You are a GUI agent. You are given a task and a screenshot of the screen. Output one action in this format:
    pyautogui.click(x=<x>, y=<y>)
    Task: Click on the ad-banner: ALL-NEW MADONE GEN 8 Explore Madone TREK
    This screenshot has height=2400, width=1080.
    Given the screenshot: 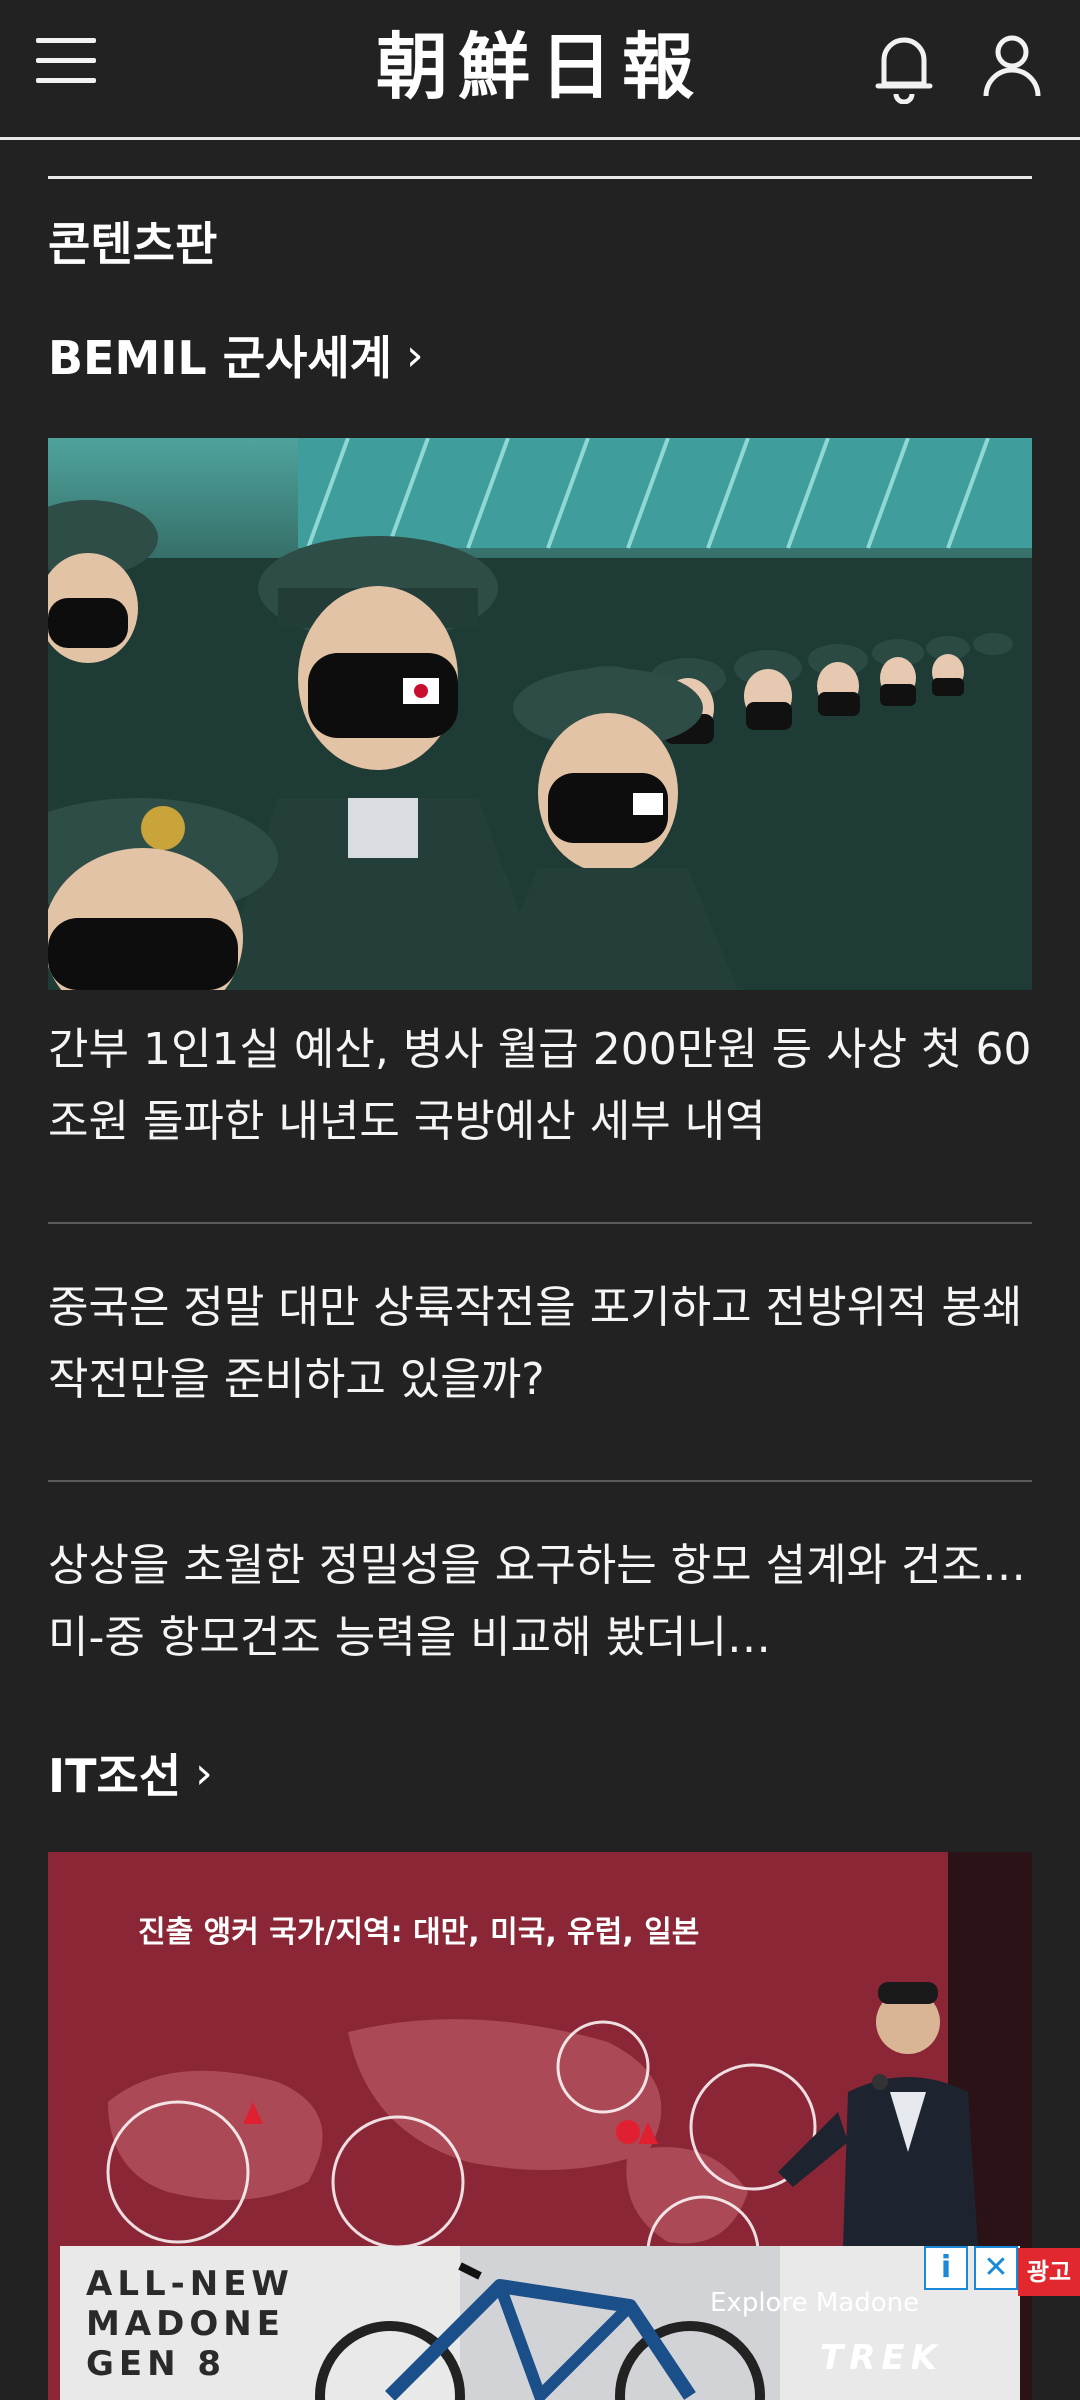 What is the action you would take?
    pyautogui.click(x=540, y=2323)
    